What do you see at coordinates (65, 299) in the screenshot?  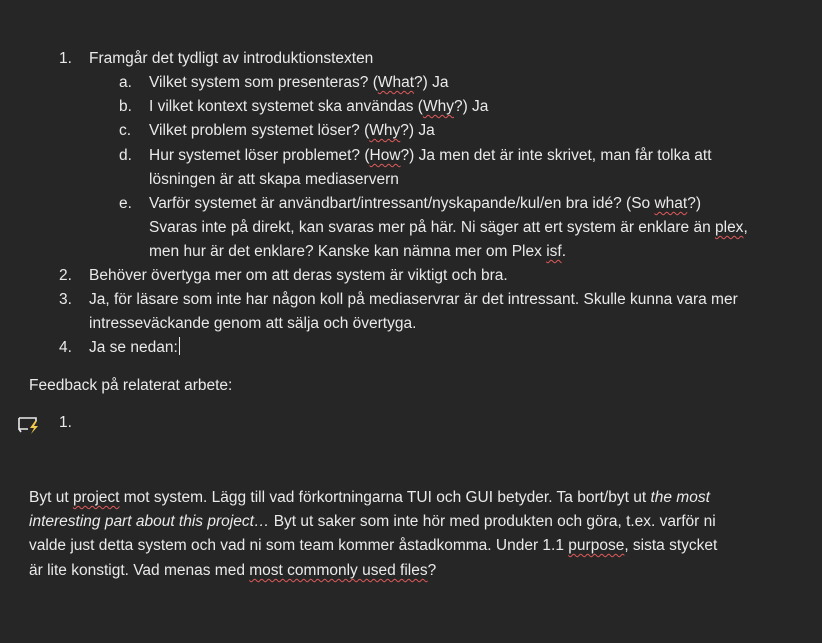 I see `list-number-3: 3.` at bounding box center [65, 299].